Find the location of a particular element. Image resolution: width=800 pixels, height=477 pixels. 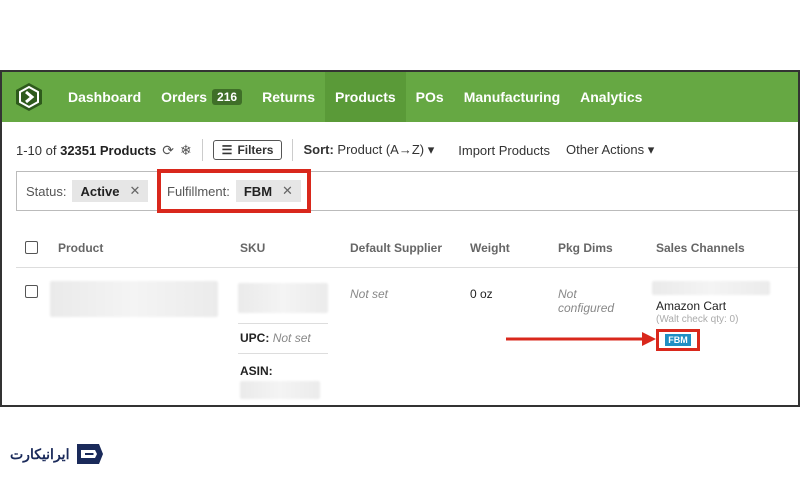

orders-count-badge: 216 is located at coordinates (227, 97).